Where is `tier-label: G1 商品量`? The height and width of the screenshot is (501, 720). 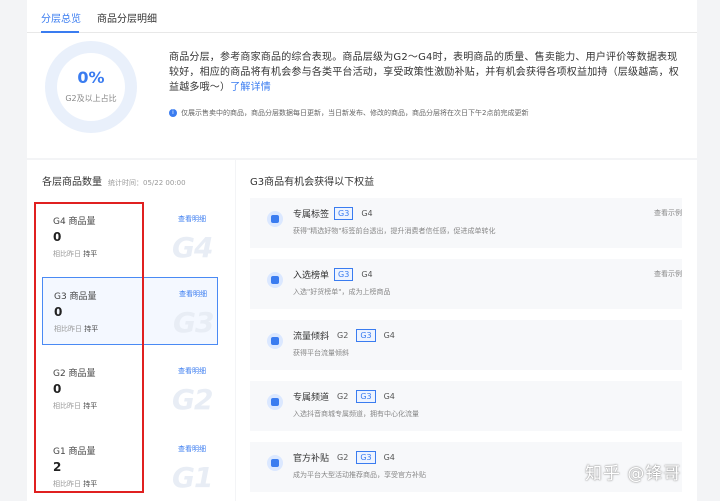 tier-label: G1 商品量 is located at coordinates (74, 452).